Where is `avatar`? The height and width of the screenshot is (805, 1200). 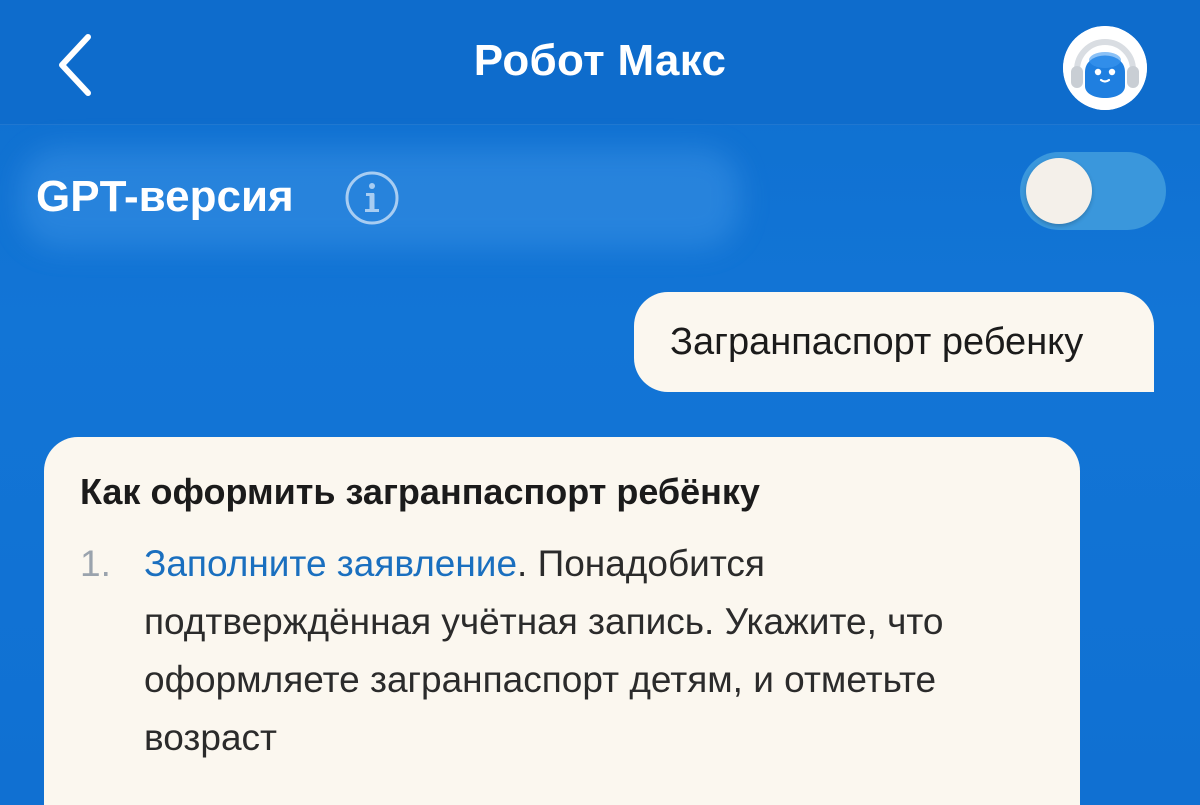
avatar is located at coordinates (1105, 68).